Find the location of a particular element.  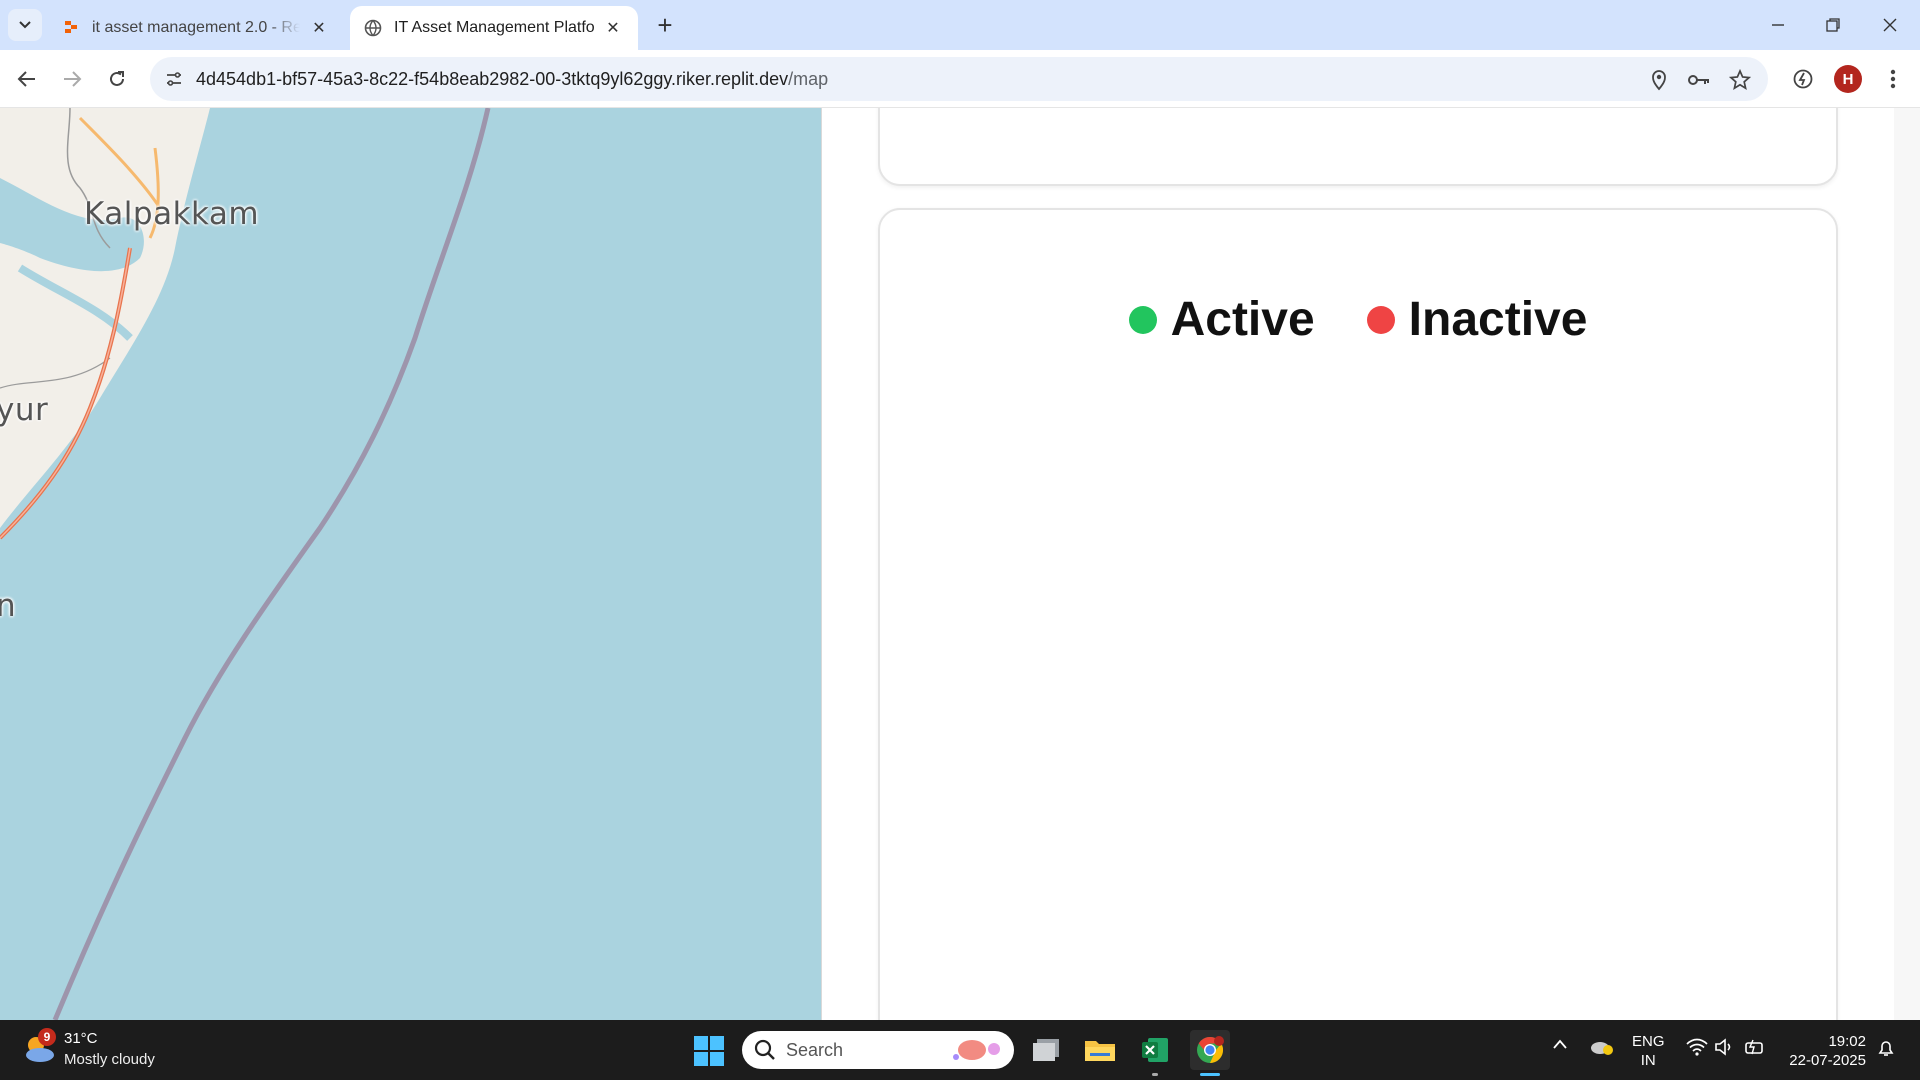

language-indicator: ENG IN is located at coordinates (1648, 1051).